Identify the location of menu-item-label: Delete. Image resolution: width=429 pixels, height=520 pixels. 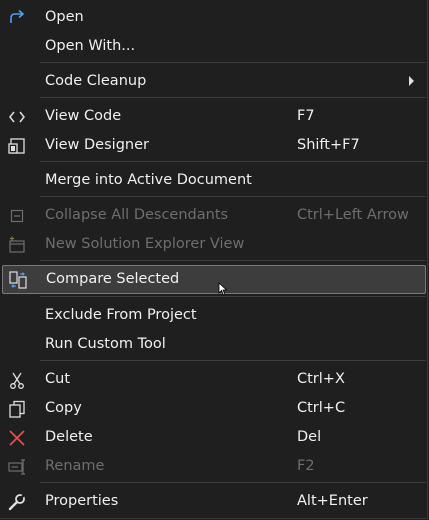
(69, 437).